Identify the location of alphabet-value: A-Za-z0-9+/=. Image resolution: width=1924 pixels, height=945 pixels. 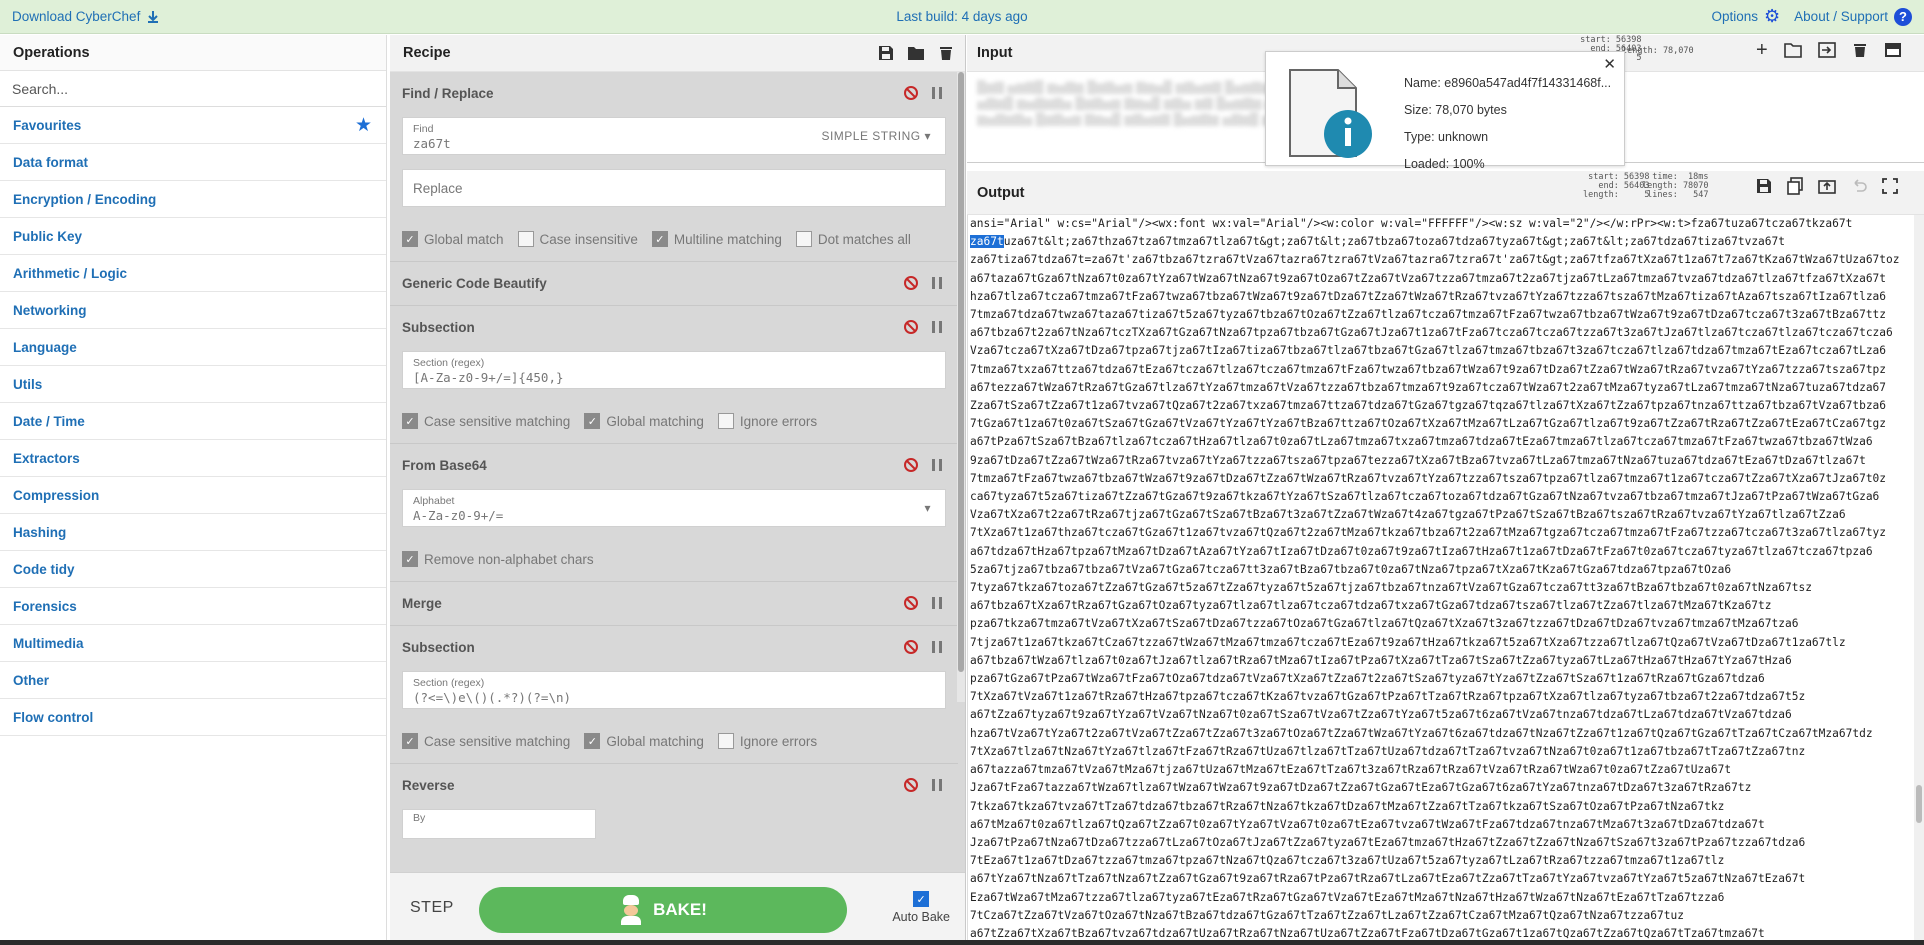
(458, 515).